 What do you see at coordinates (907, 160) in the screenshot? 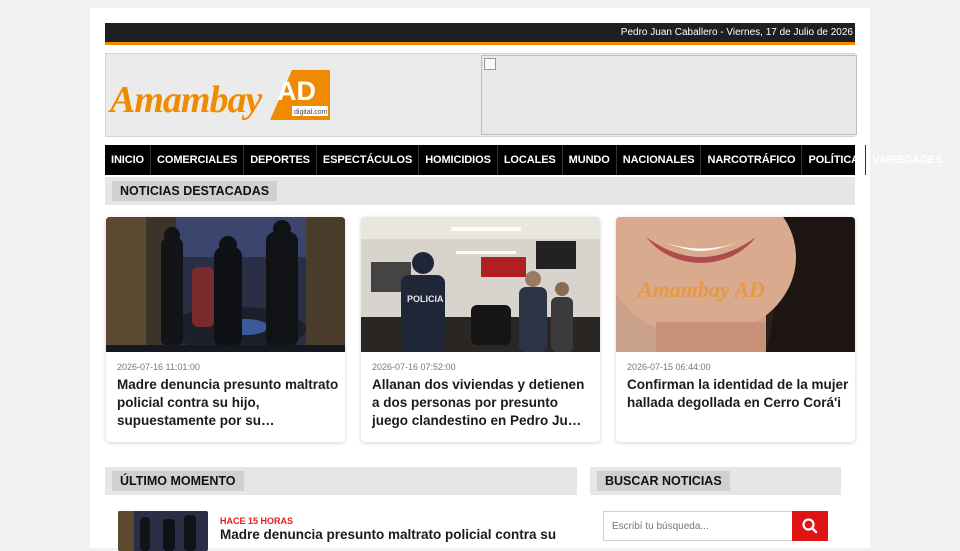
I see `nav-item-variedades: VARIEDADES` at bounding box center [907, 160].